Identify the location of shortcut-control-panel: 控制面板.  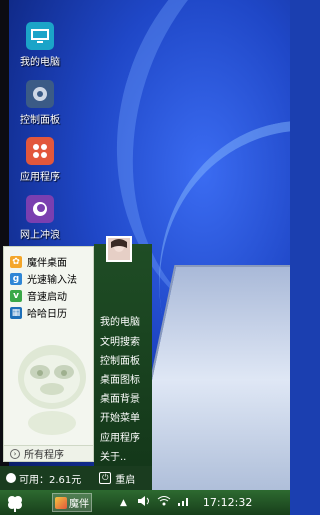
(125, 359).